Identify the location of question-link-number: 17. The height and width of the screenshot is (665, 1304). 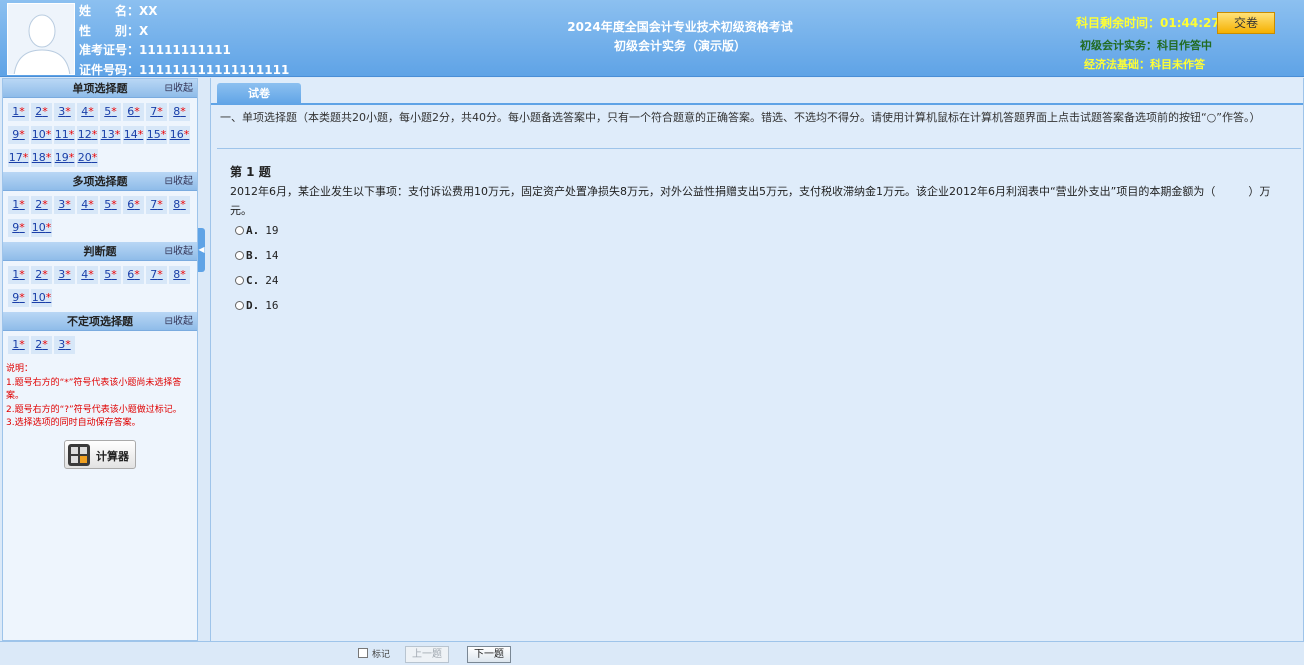
(15, 157).